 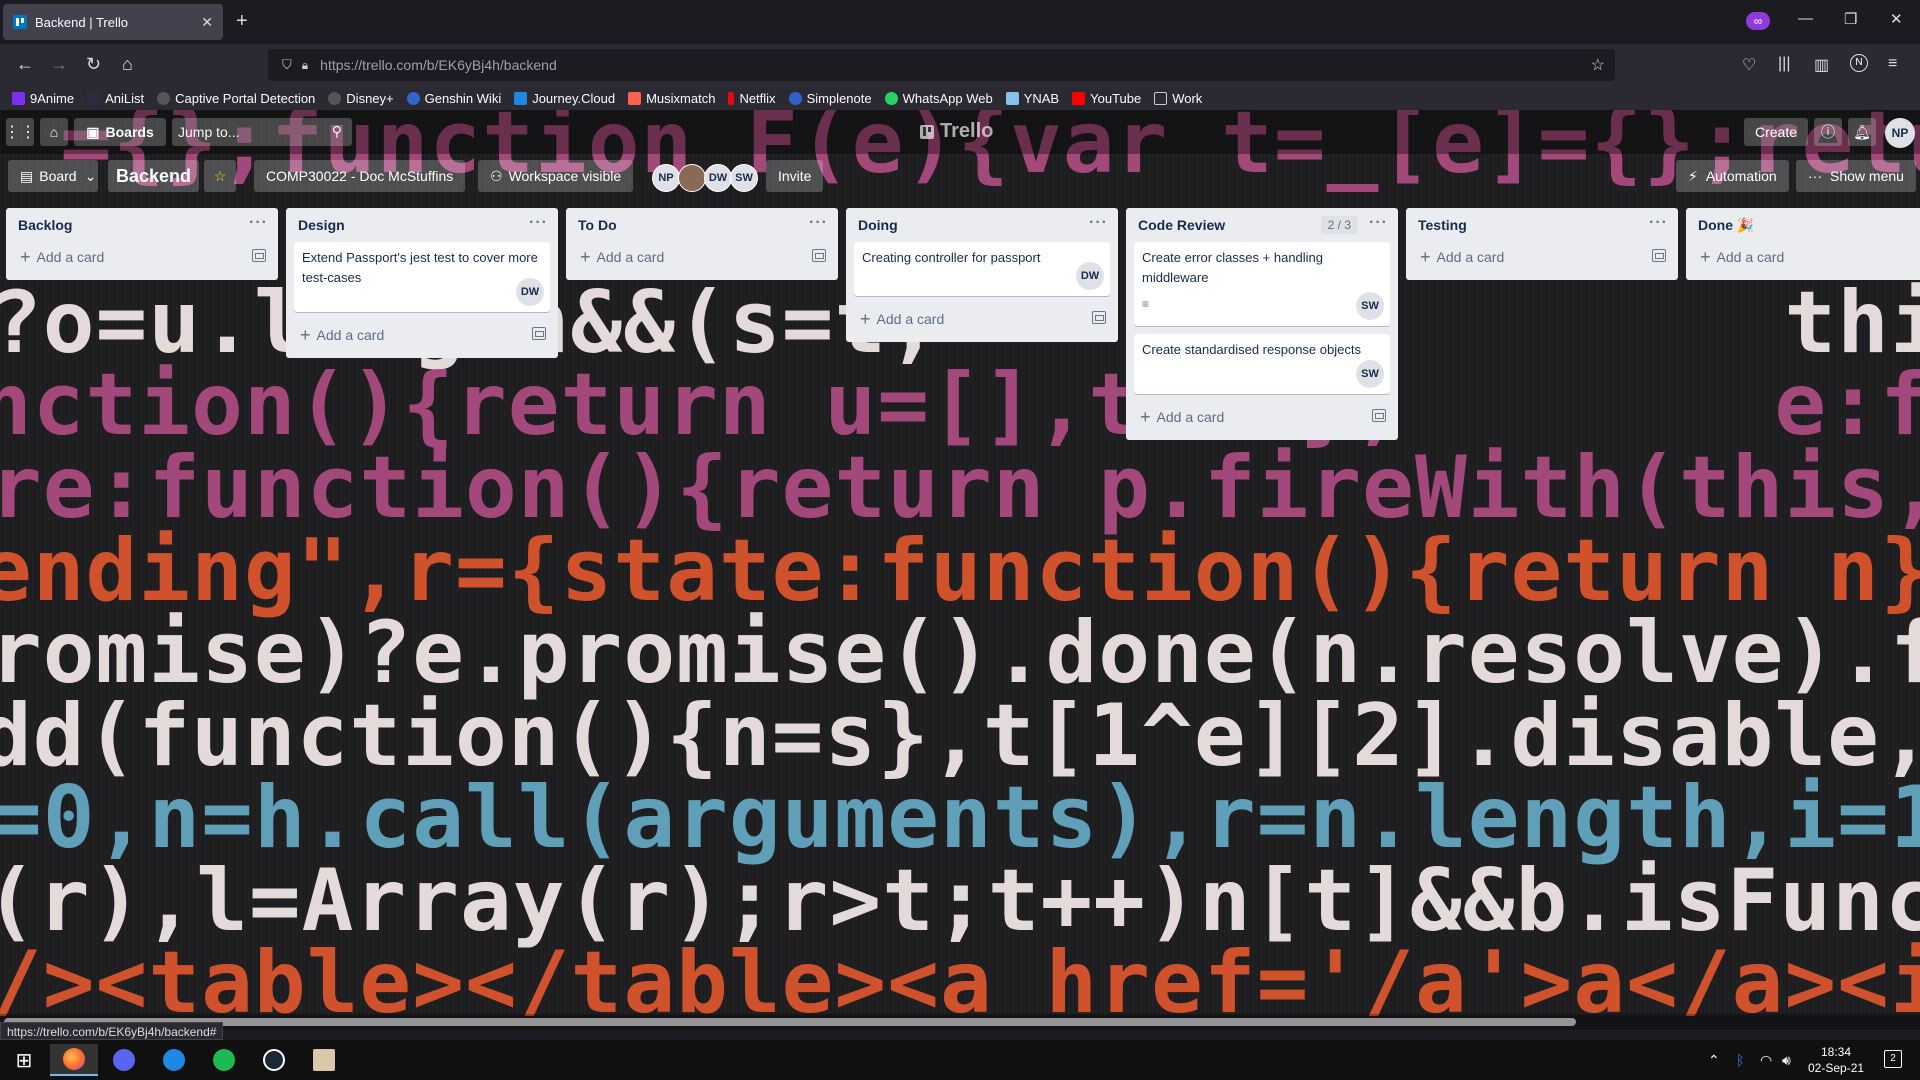 I want to click on board-title: Backend, so click(x=154, y=176).